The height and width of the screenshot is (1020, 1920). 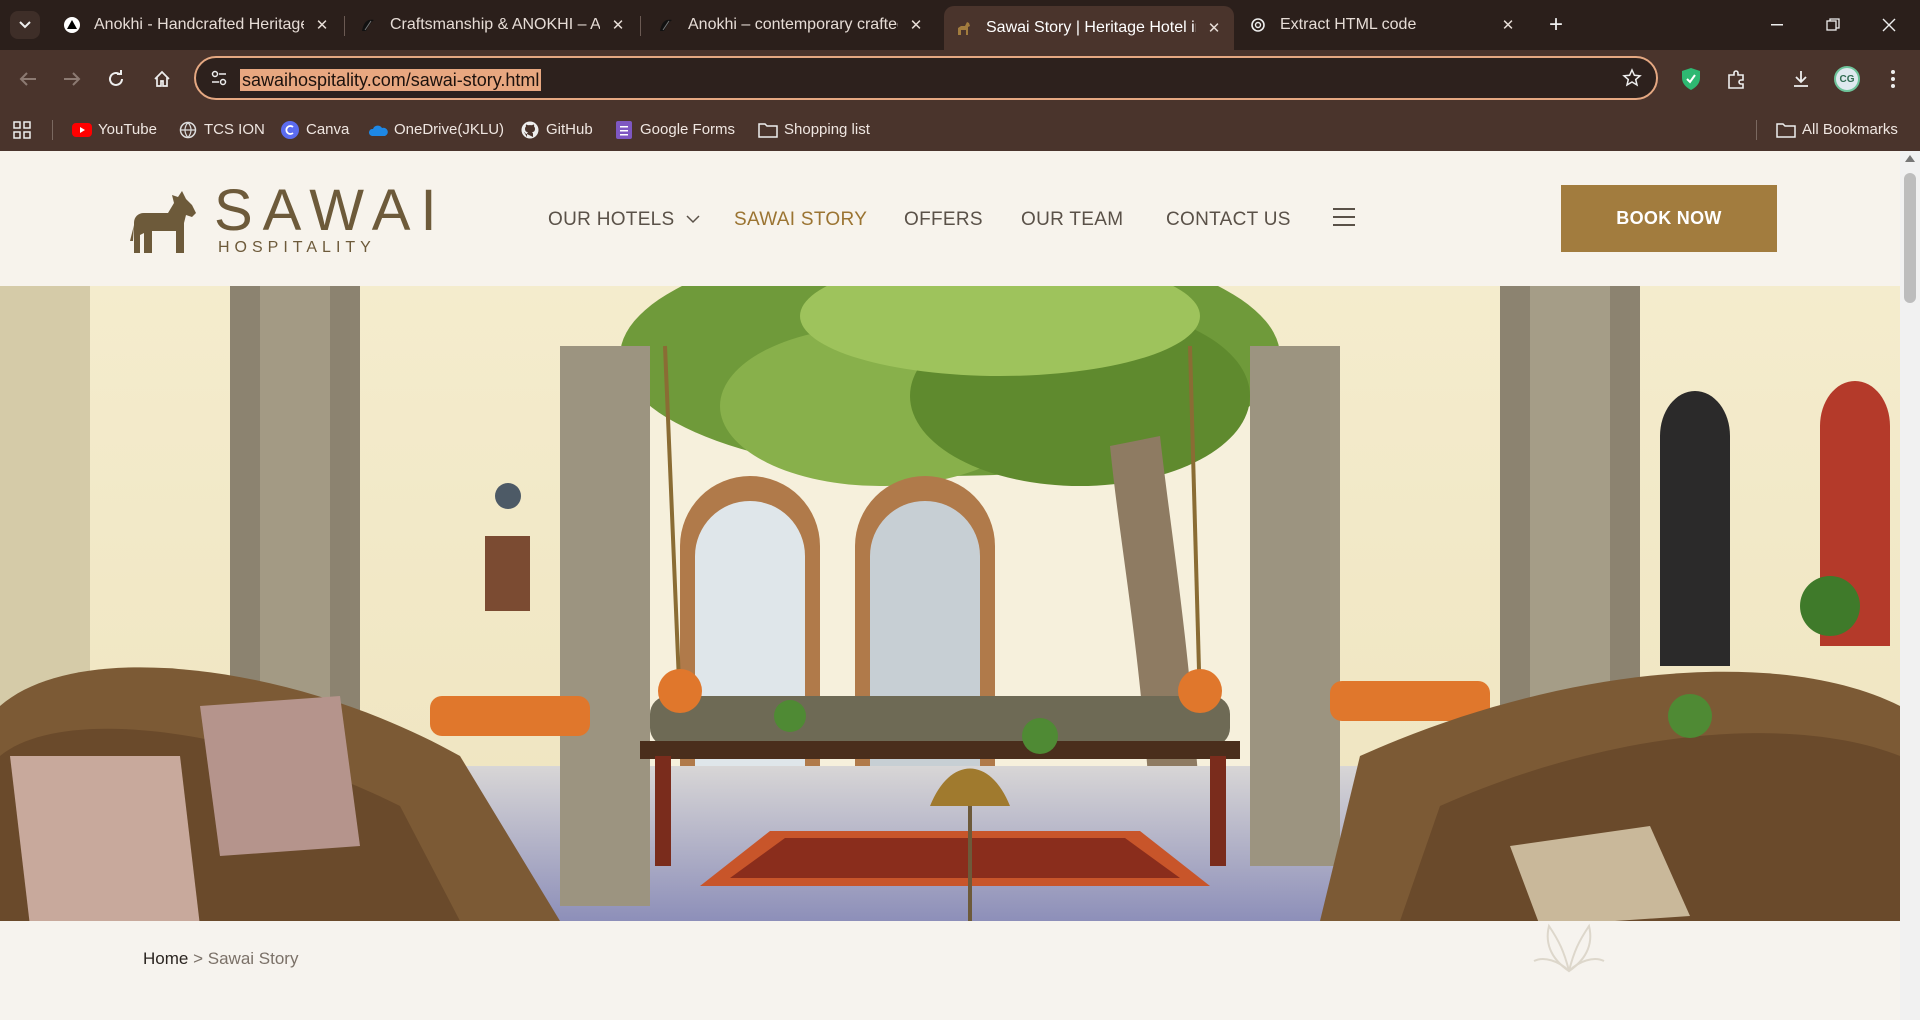 I want to click on bookmark-google-forms: Google Forms, so click(x=674, y=129).